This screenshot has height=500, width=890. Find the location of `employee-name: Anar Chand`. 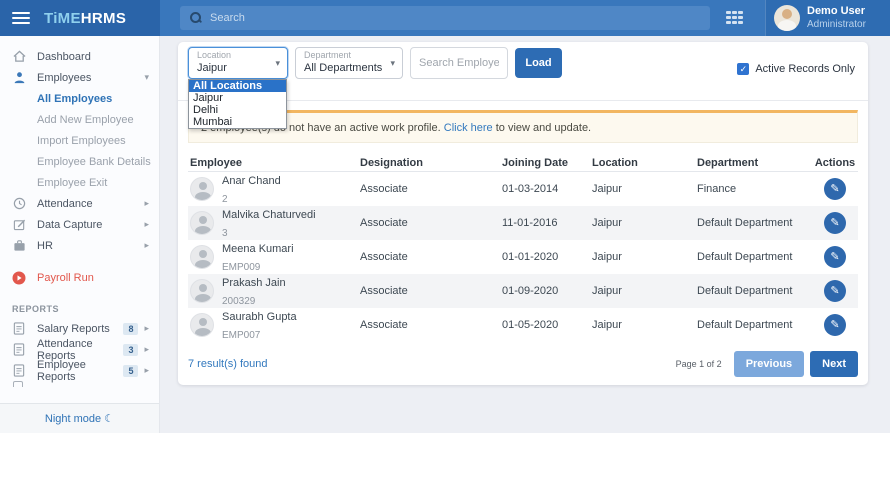

employee-name: Anar Chand is located at coordinates (251, 181).